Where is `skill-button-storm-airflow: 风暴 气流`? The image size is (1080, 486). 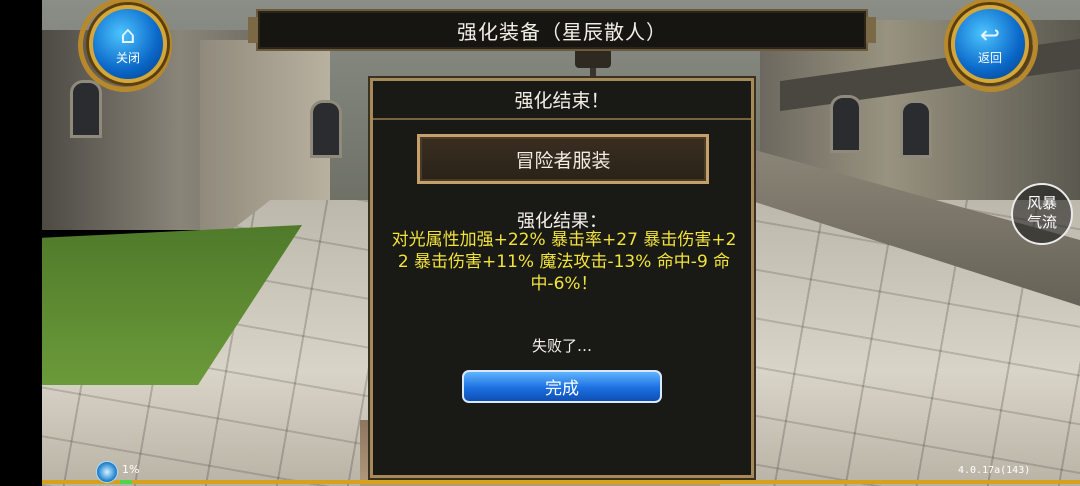 skill-button-storm-airflow: 风暴 气流 is located at coordinates (1042, 214).